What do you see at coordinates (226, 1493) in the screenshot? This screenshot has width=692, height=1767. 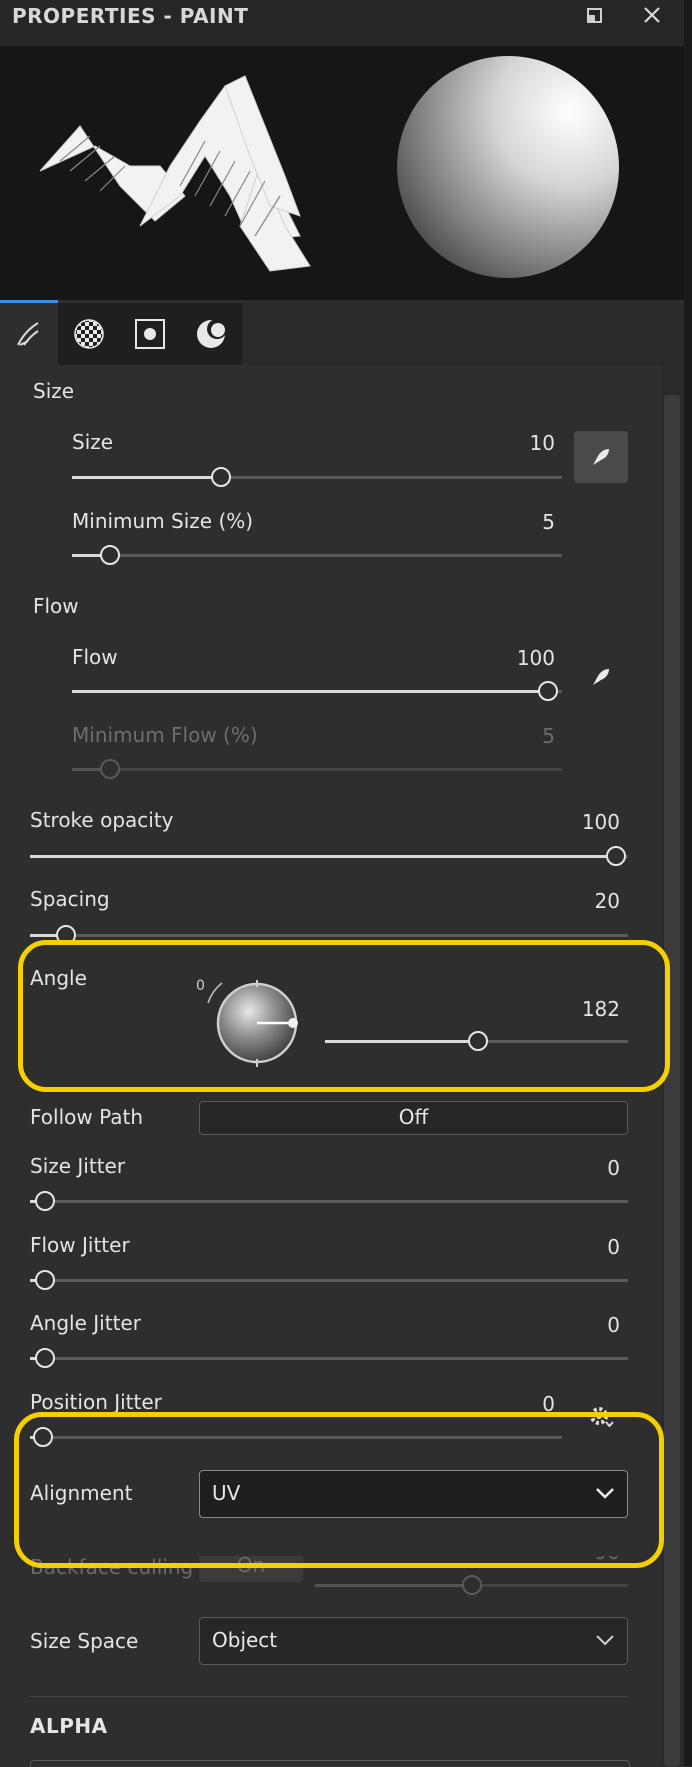 I see `alignment-select-value: UV` at bounding box center [226, 1493].